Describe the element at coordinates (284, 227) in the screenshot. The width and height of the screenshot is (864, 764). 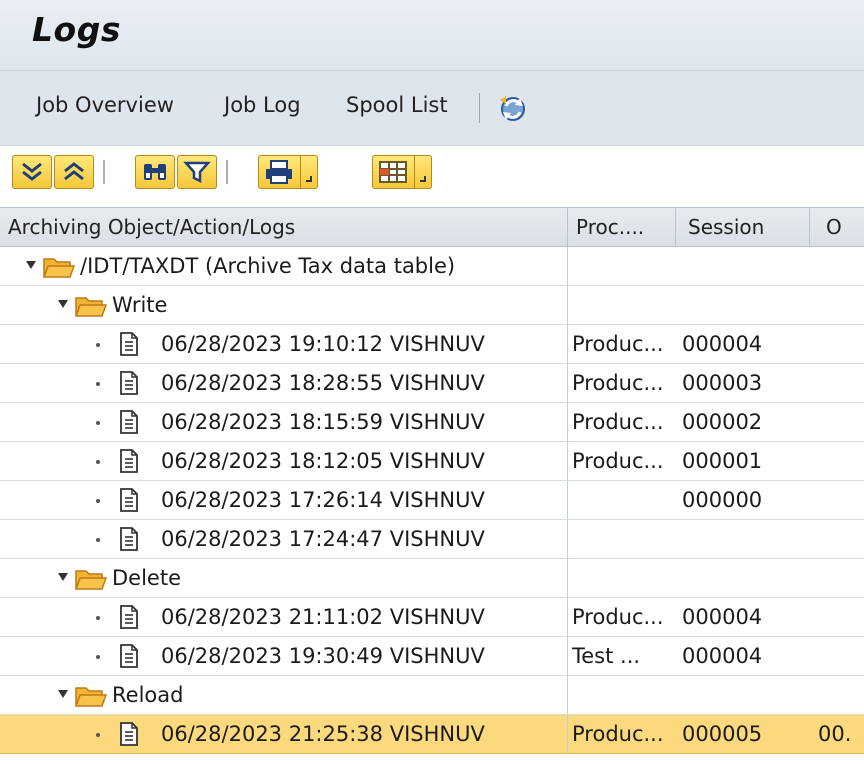
I see `column-object: Archiving Object/Action/Logs` at that location.